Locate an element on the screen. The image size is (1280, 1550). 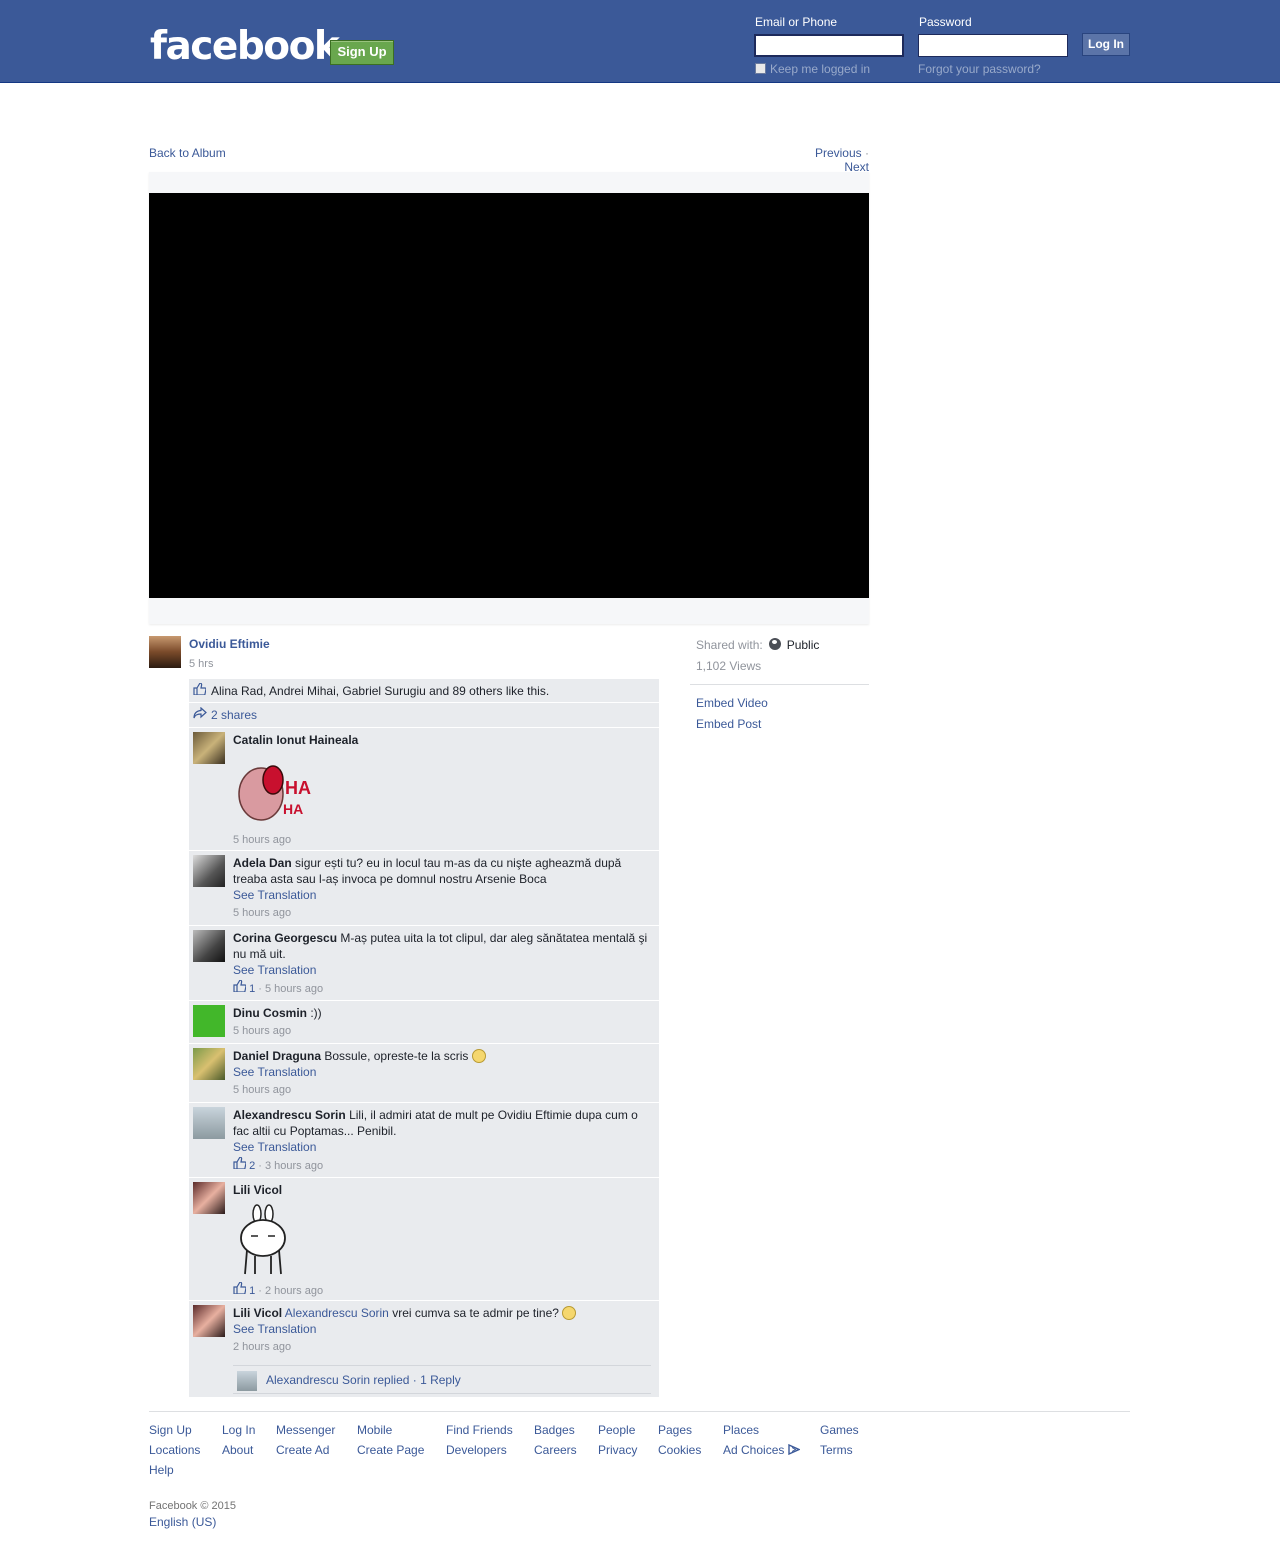
replies-row: Alexandrescu Sorin replied · 1 Reply is located at coordinates (442, 1379).